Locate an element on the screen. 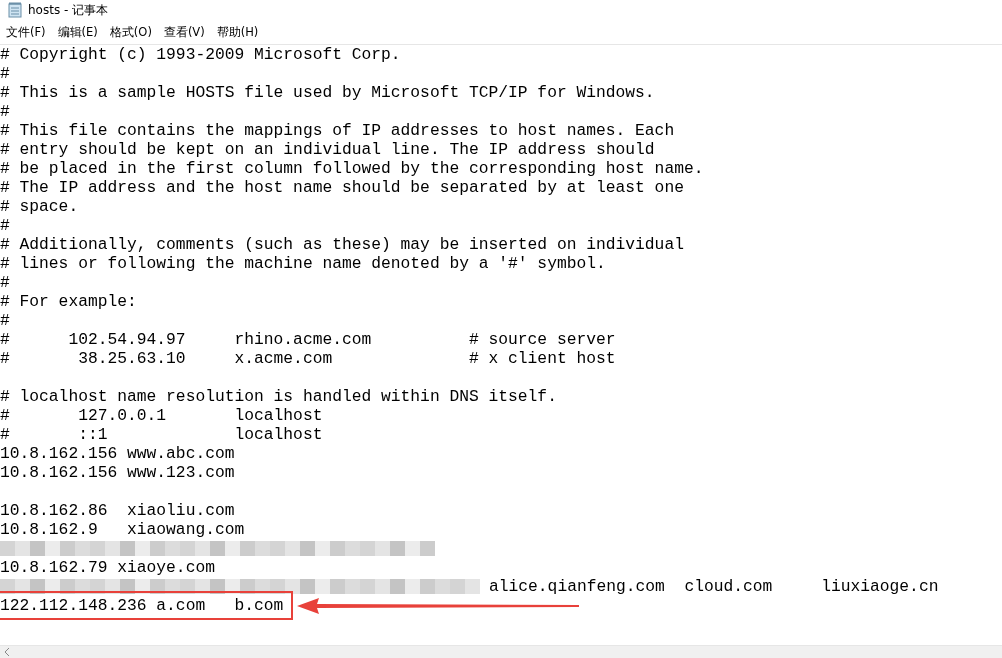 The height and width of the screenshot is (658, 1002). text-line: # Copyright (c) 1993-2009 Microsoft Corp. is located at coordinates (200, 54).